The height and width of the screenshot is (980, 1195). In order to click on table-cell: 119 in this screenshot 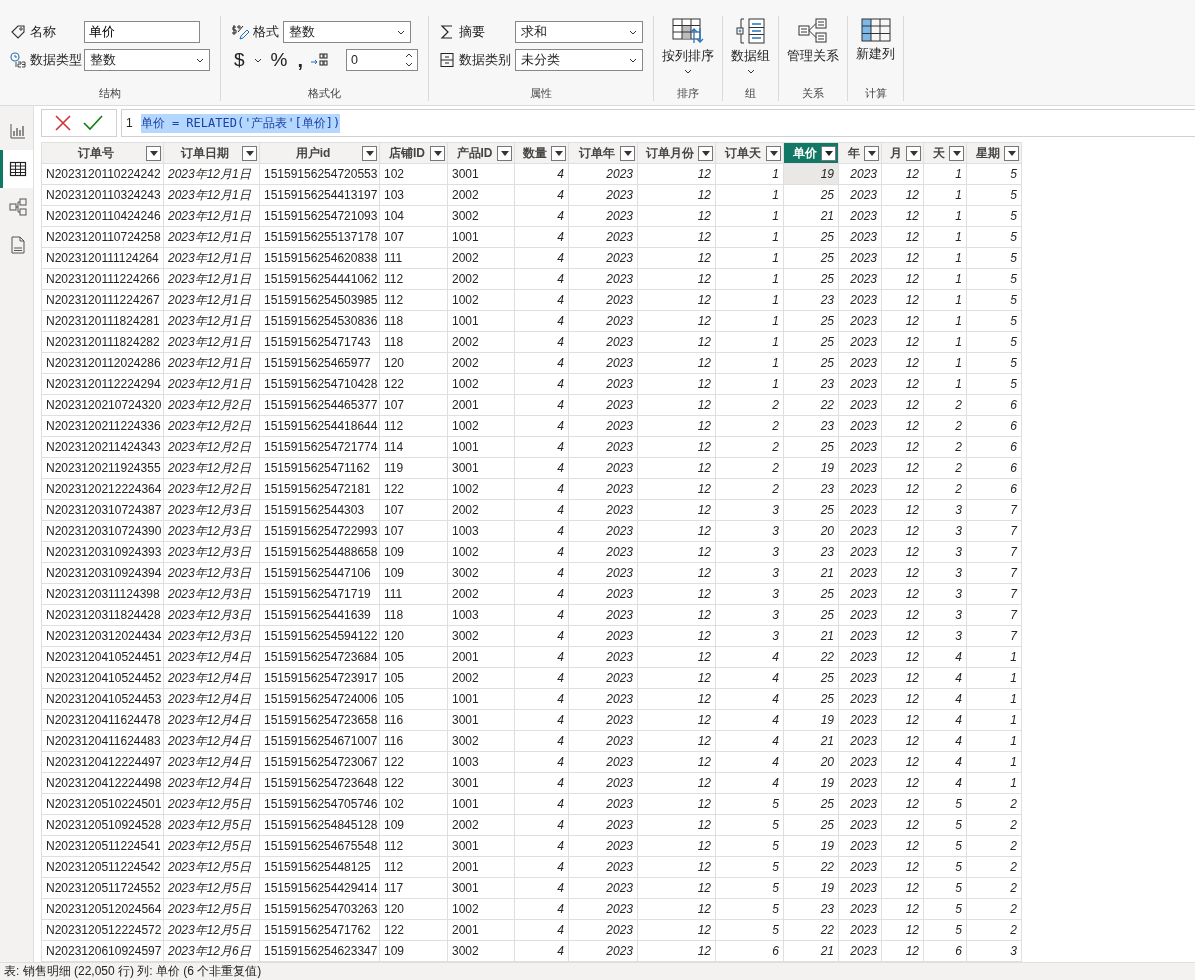, I will do `click(413, 468)`.